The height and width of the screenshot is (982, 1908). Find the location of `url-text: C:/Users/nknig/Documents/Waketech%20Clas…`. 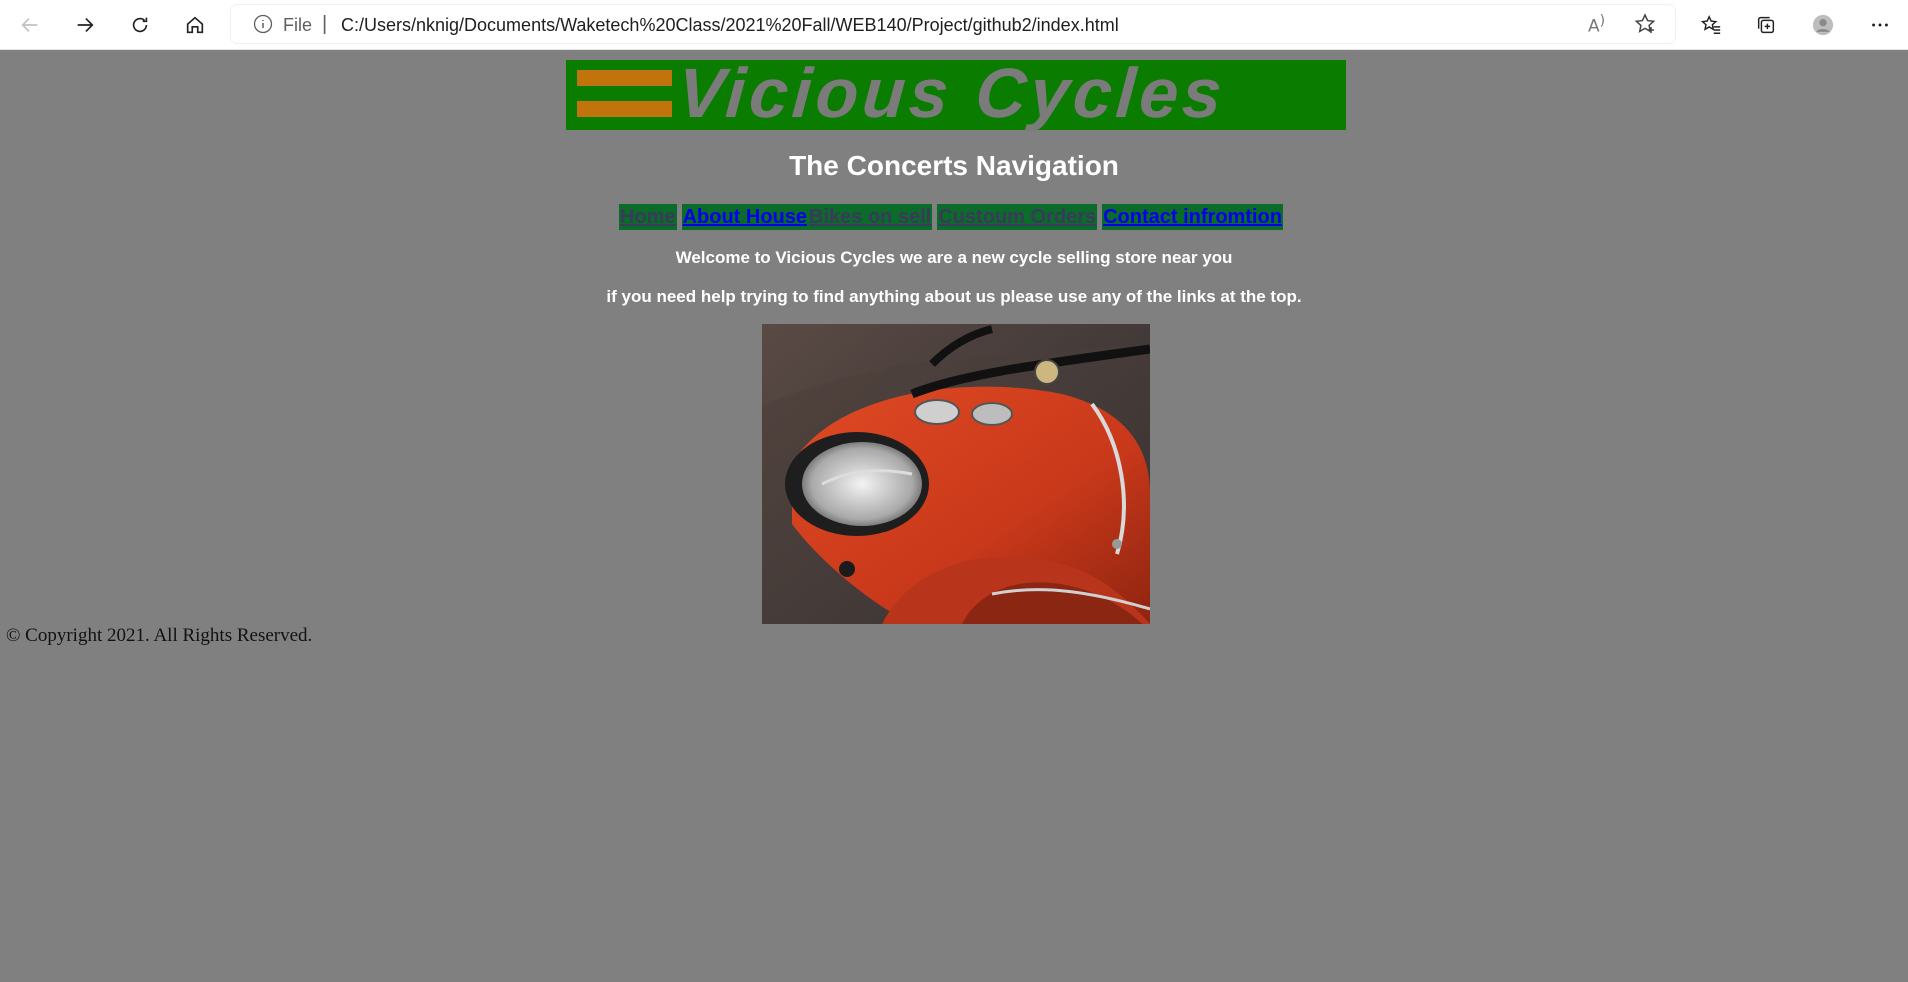

url-text: C:/Users/nknig/Documents/Waketech%20Clas… is located at coordinates (730, 25).